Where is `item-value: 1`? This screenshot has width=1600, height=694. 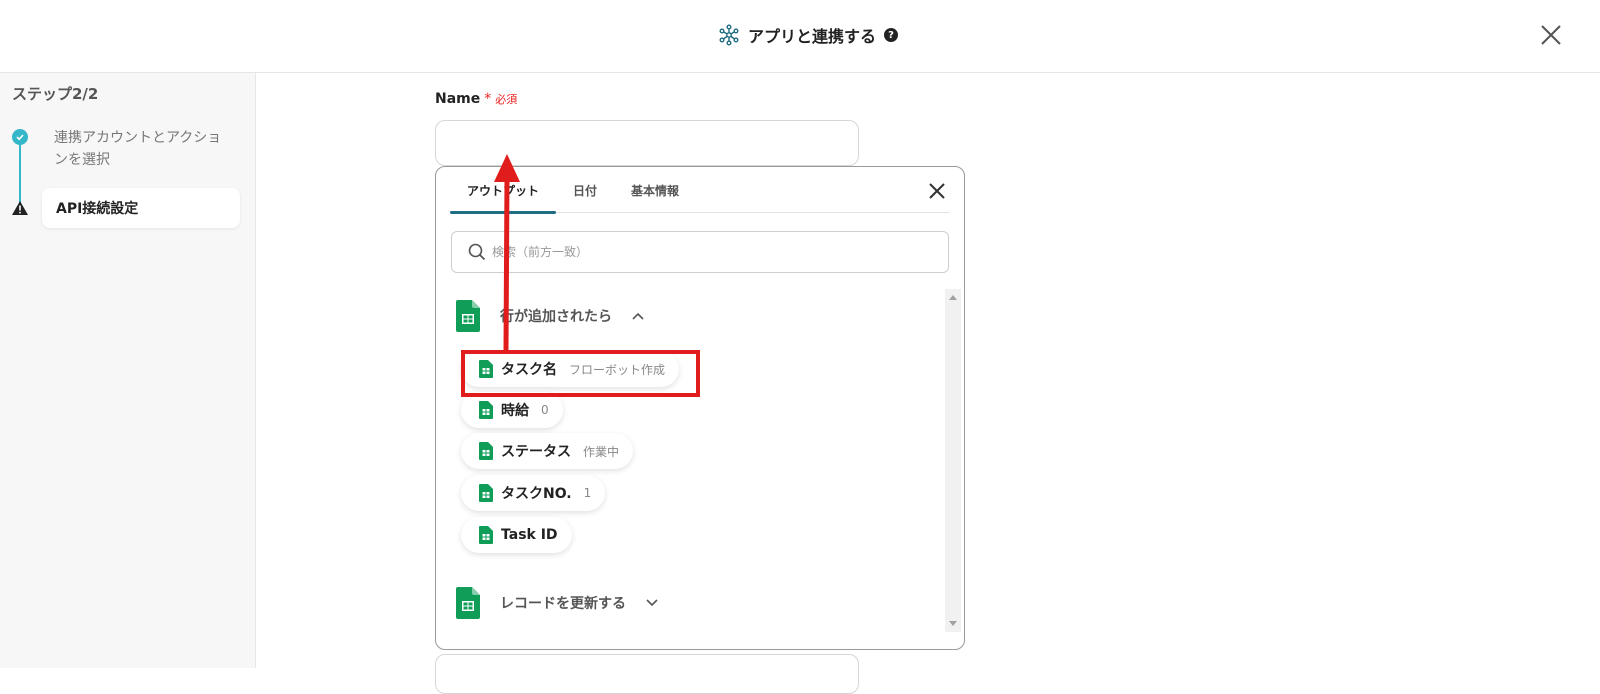
item-value: 1 is located at coordinates (587, 493).